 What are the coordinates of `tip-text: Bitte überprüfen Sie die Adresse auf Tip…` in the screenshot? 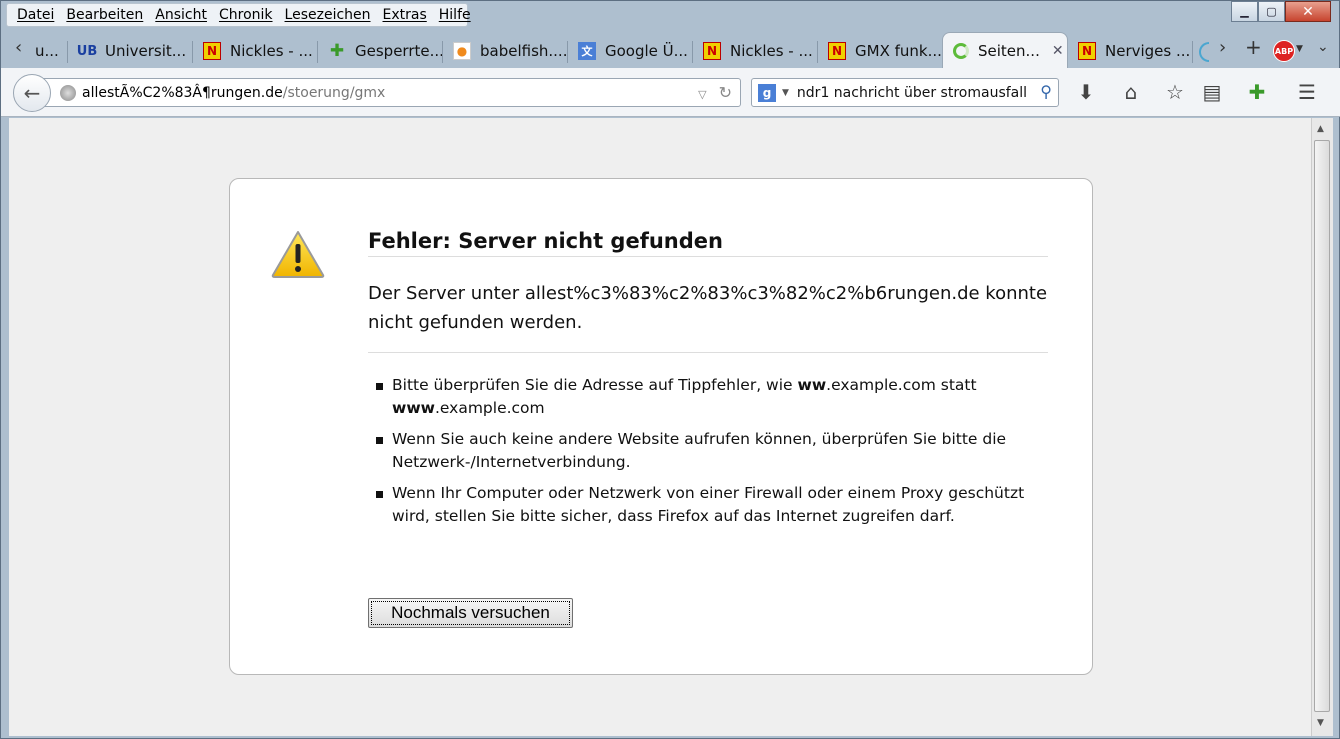 It's located at (595, 385).